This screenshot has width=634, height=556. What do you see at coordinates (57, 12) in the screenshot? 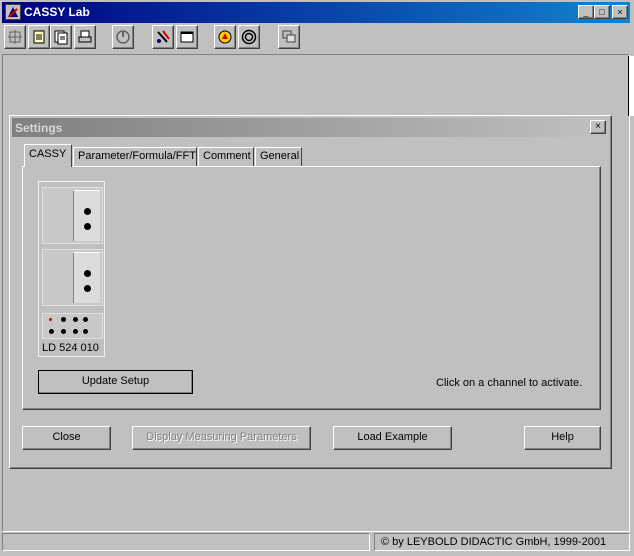
I see `window-title: CASSY Lab` at bounding box center [57, 12].